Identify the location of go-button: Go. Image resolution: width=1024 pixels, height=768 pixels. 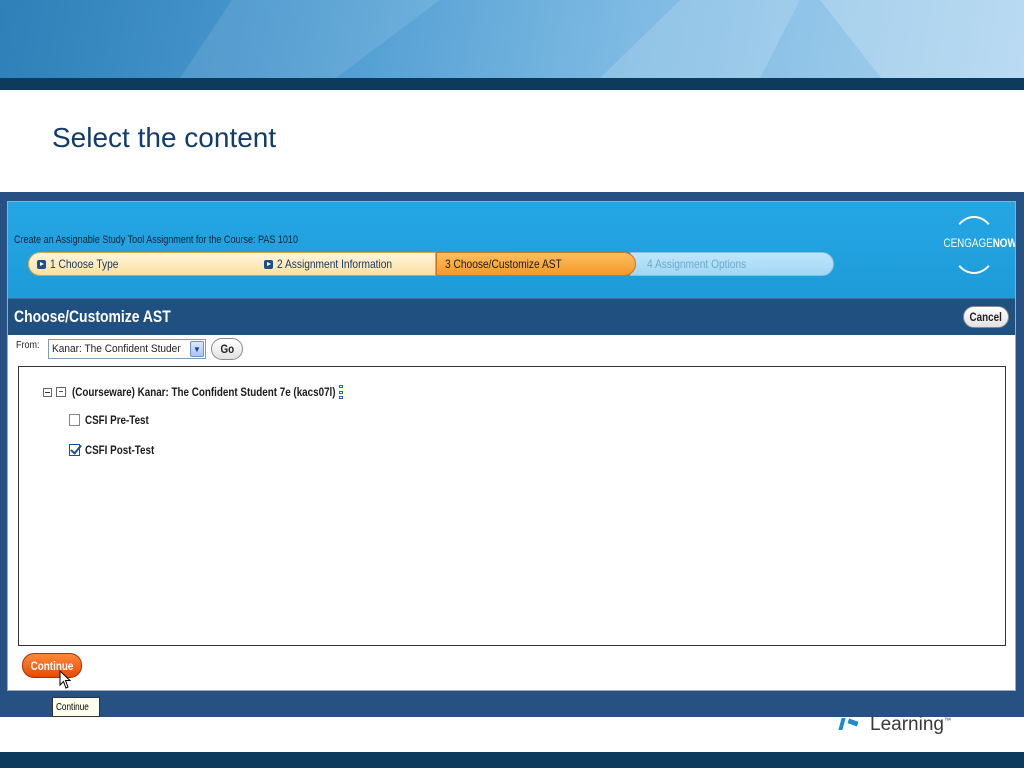
(227, 349).